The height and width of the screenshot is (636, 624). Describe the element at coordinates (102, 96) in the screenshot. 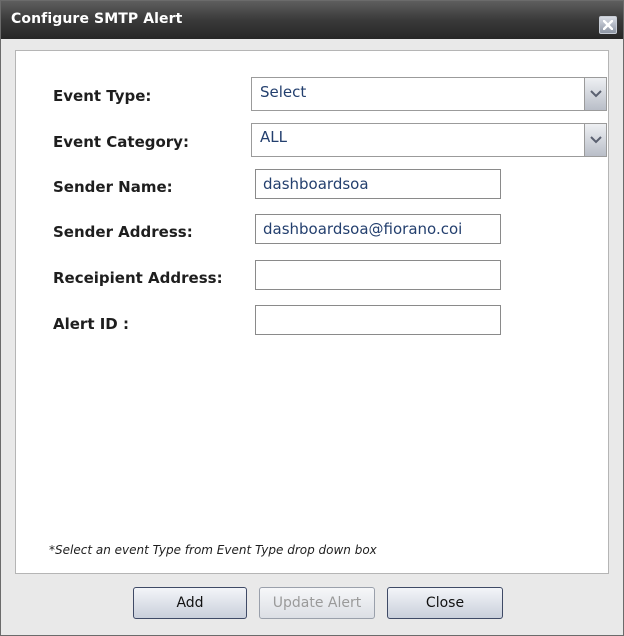

I see `event-type-label: Event Type:` at that location.